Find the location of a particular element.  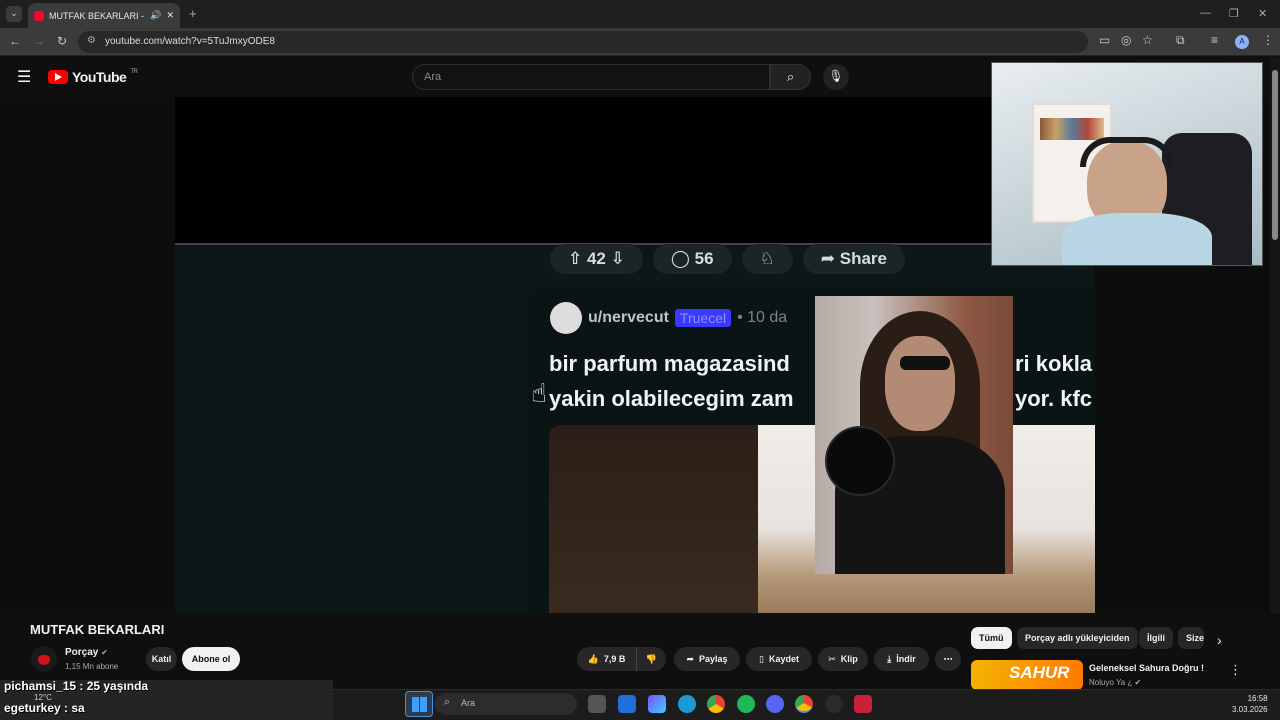

reddit-user-flair: Truecel is located at coordinates (703, 318).